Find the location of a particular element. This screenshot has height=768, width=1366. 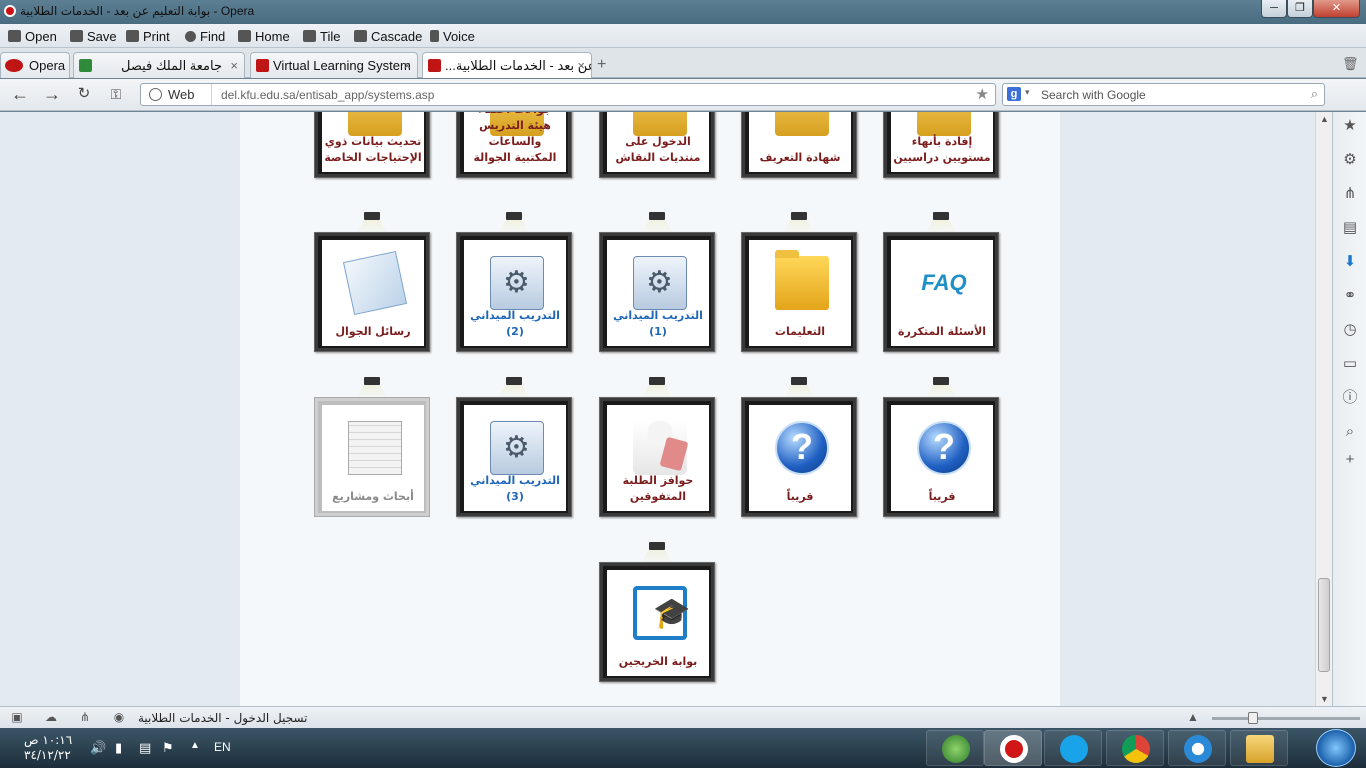

settings-icon: ⚙ is located at coordinates (1350, 160).